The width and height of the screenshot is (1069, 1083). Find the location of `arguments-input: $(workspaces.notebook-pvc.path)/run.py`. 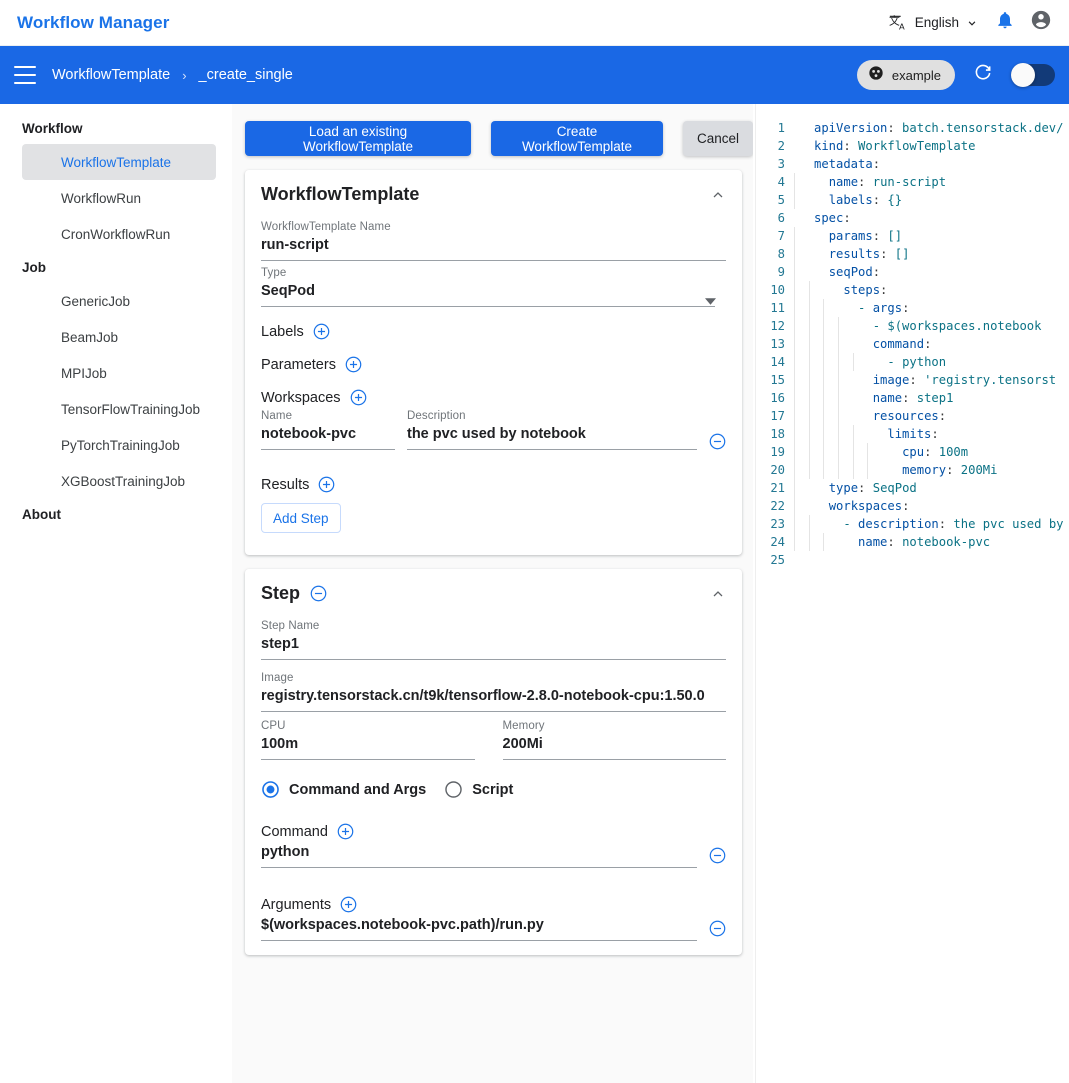

arguments-input: $(workspaces.notebook-pvc.path)/run.py is located at coordinates (479, 928).